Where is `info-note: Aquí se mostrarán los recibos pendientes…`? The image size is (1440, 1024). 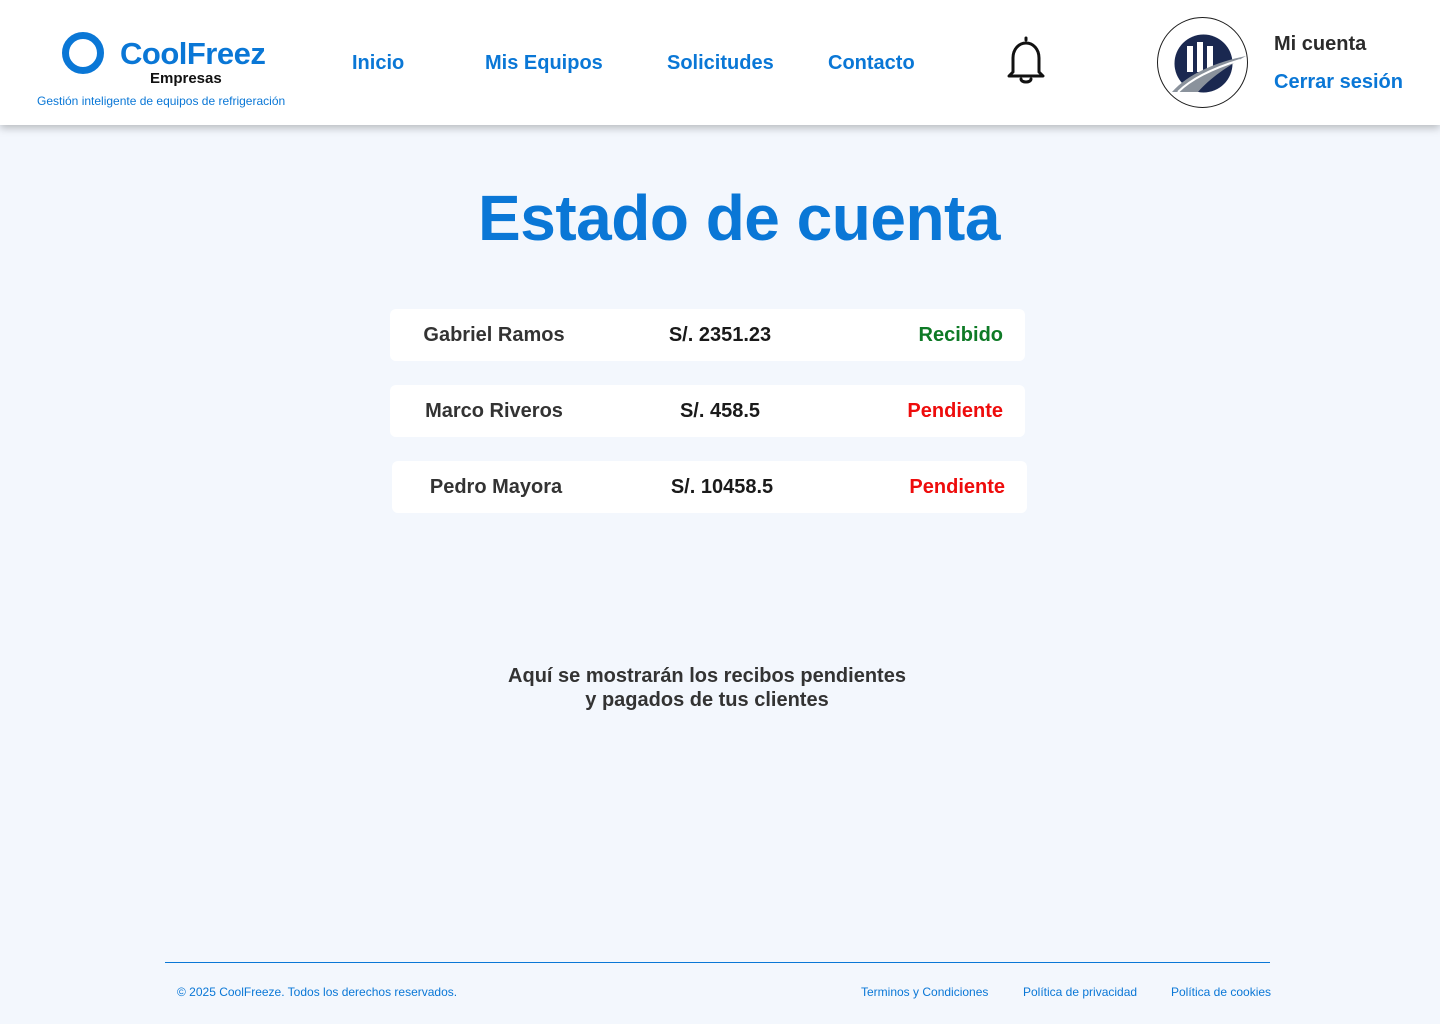 info-note: Aquí se mostrarán los recibos pendientes… is located at coordinates (707, 688).